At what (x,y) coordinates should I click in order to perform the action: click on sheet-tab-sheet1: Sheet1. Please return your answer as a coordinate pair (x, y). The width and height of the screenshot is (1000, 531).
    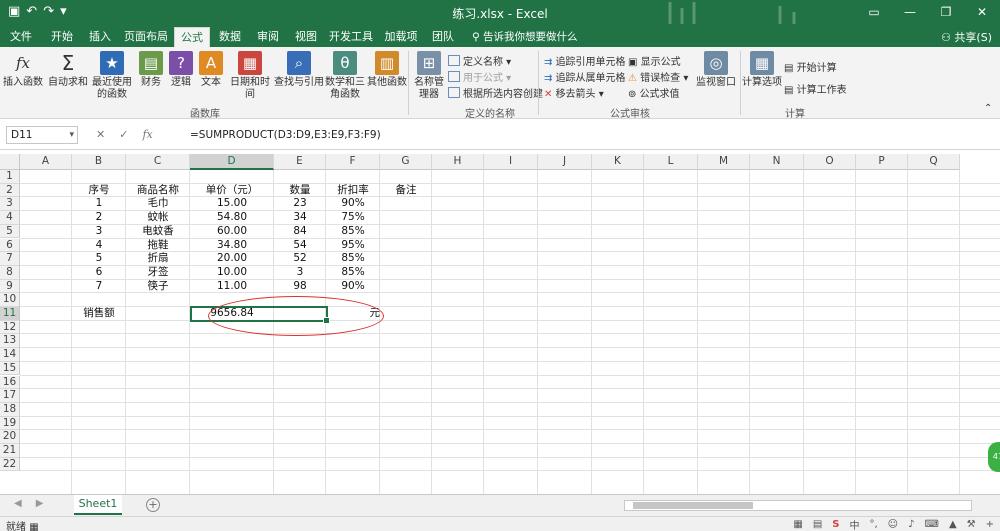
    Looking at the image, I should click on (98, 505).